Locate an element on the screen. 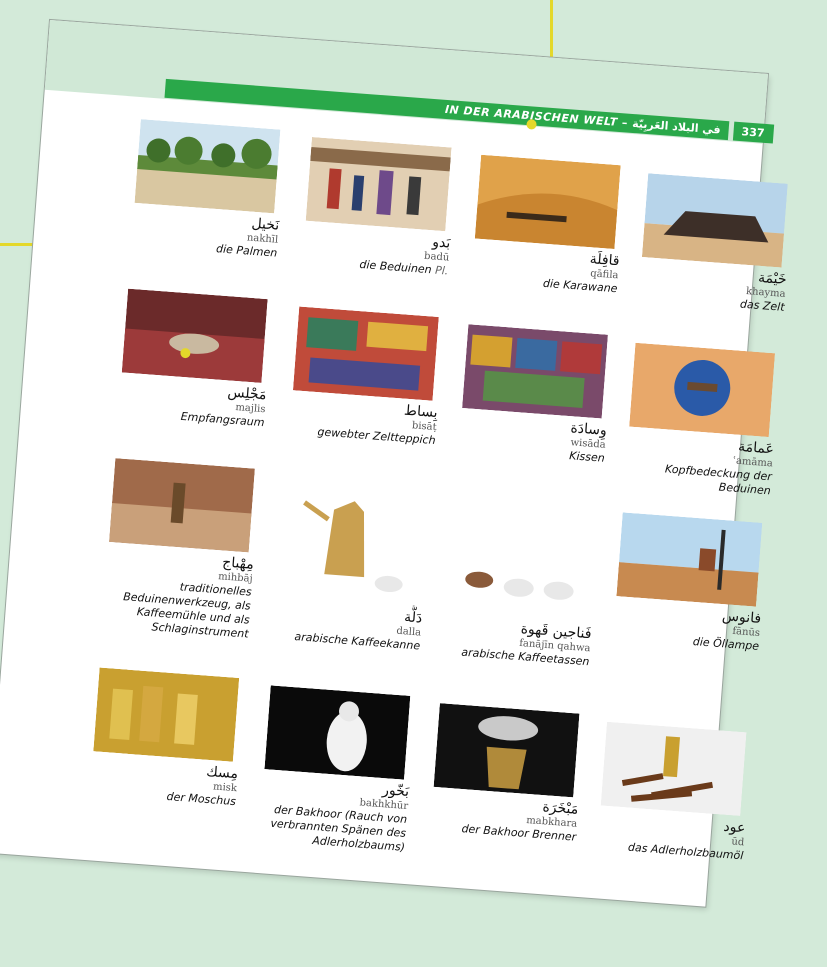  vocab-item-palms: نَخيل nakhīl die Palmen is located at coordinates (210, 190).